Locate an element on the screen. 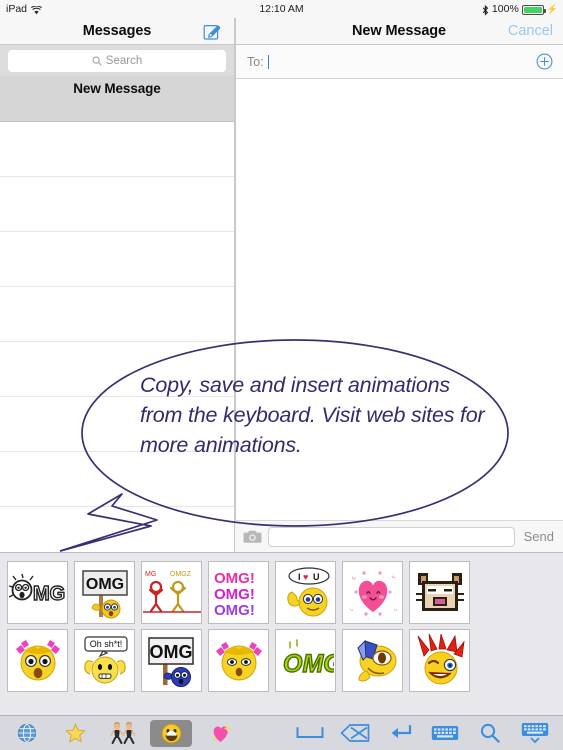 The image size is (563, 750). sticker-omg-sign-emoji: OMG is located at coordinates (104, 592).